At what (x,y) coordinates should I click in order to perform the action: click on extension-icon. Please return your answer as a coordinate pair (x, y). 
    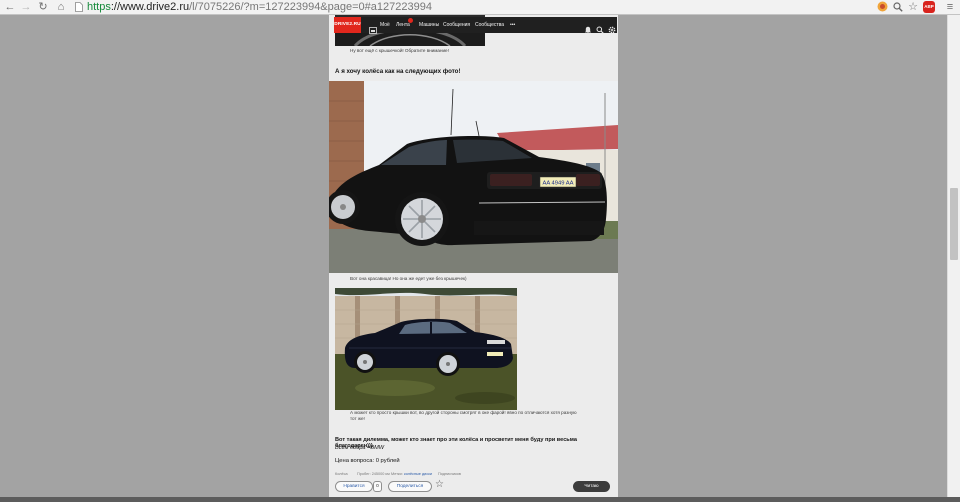
    Looking at the image, I should click on (882, 7).